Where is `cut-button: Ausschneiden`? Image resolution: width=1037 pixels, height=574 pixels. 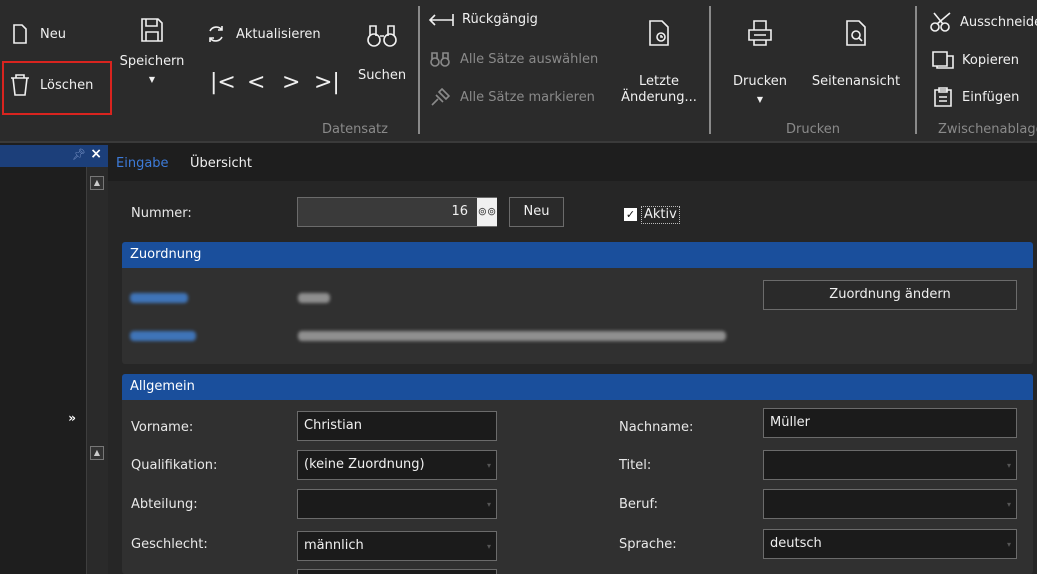 cut-button: Ausschneiden is located at coordinates (983, 22).